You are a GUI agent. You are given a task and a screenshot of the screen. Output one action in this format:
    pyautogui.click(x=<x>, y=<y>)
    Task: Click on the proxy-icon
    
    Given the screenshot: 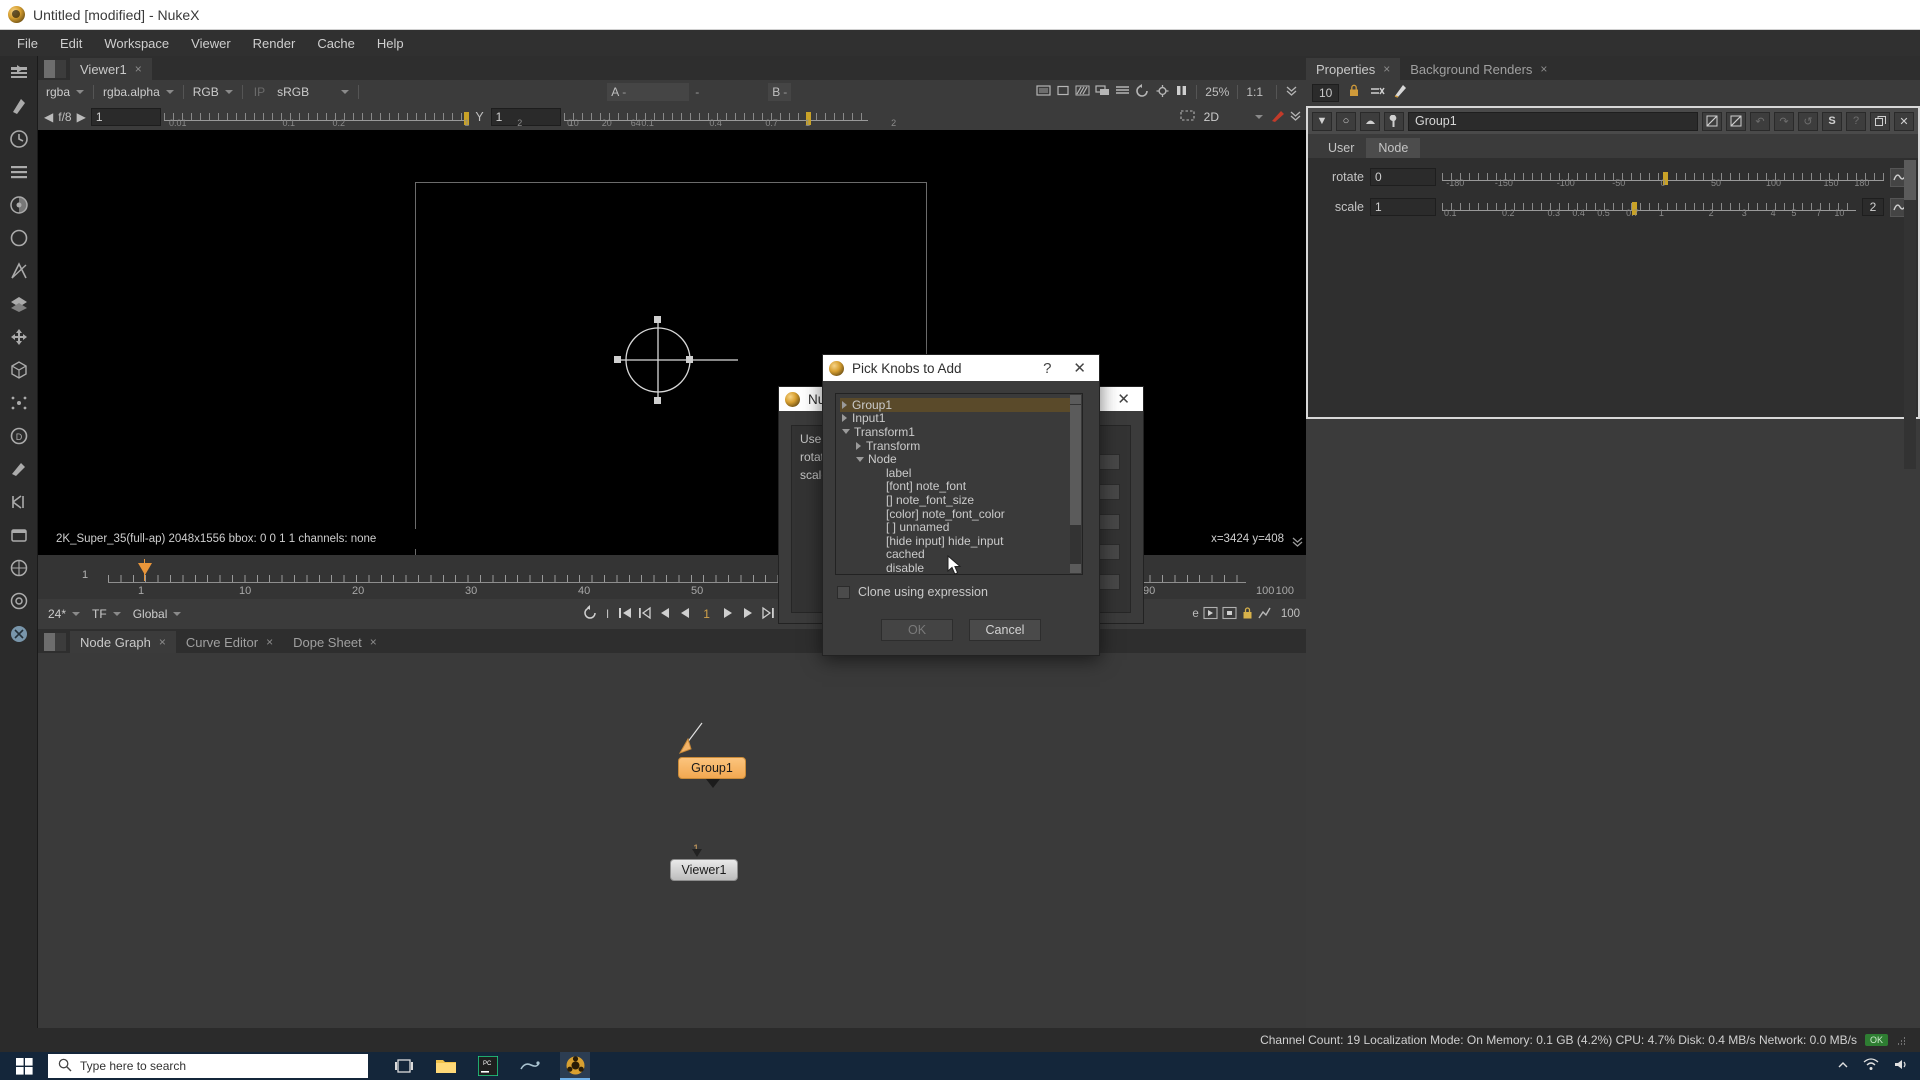 What is the action you would take?
    pyautogui.click(x=1043, y=92)
    